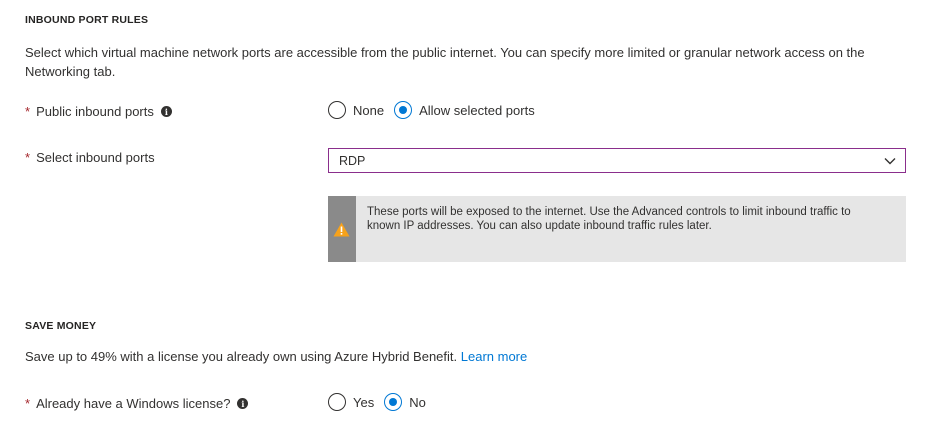 Image resolution: width=939 pixels, height=422 pixels. What do you see at coordinates (890, 161) in the screenshot?
I see `chevron-down-icon` at bounding box center [890, 161].